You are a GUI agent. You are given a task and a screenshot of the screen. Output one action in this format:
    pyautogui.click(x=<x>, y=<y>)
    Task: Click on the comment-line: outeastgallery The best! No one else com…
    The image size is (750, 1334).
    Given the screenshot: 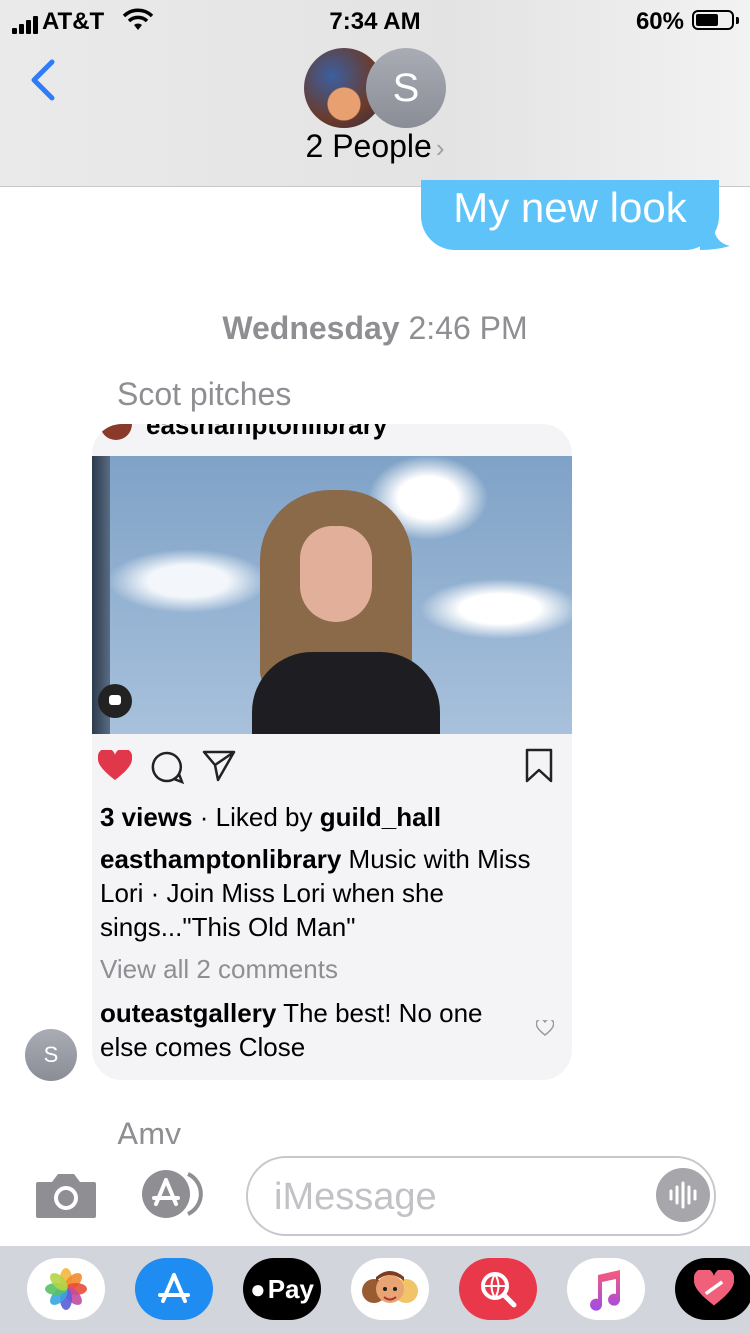 What is the action you would take?
    pyautogui.click(x=315, y=1030)
    